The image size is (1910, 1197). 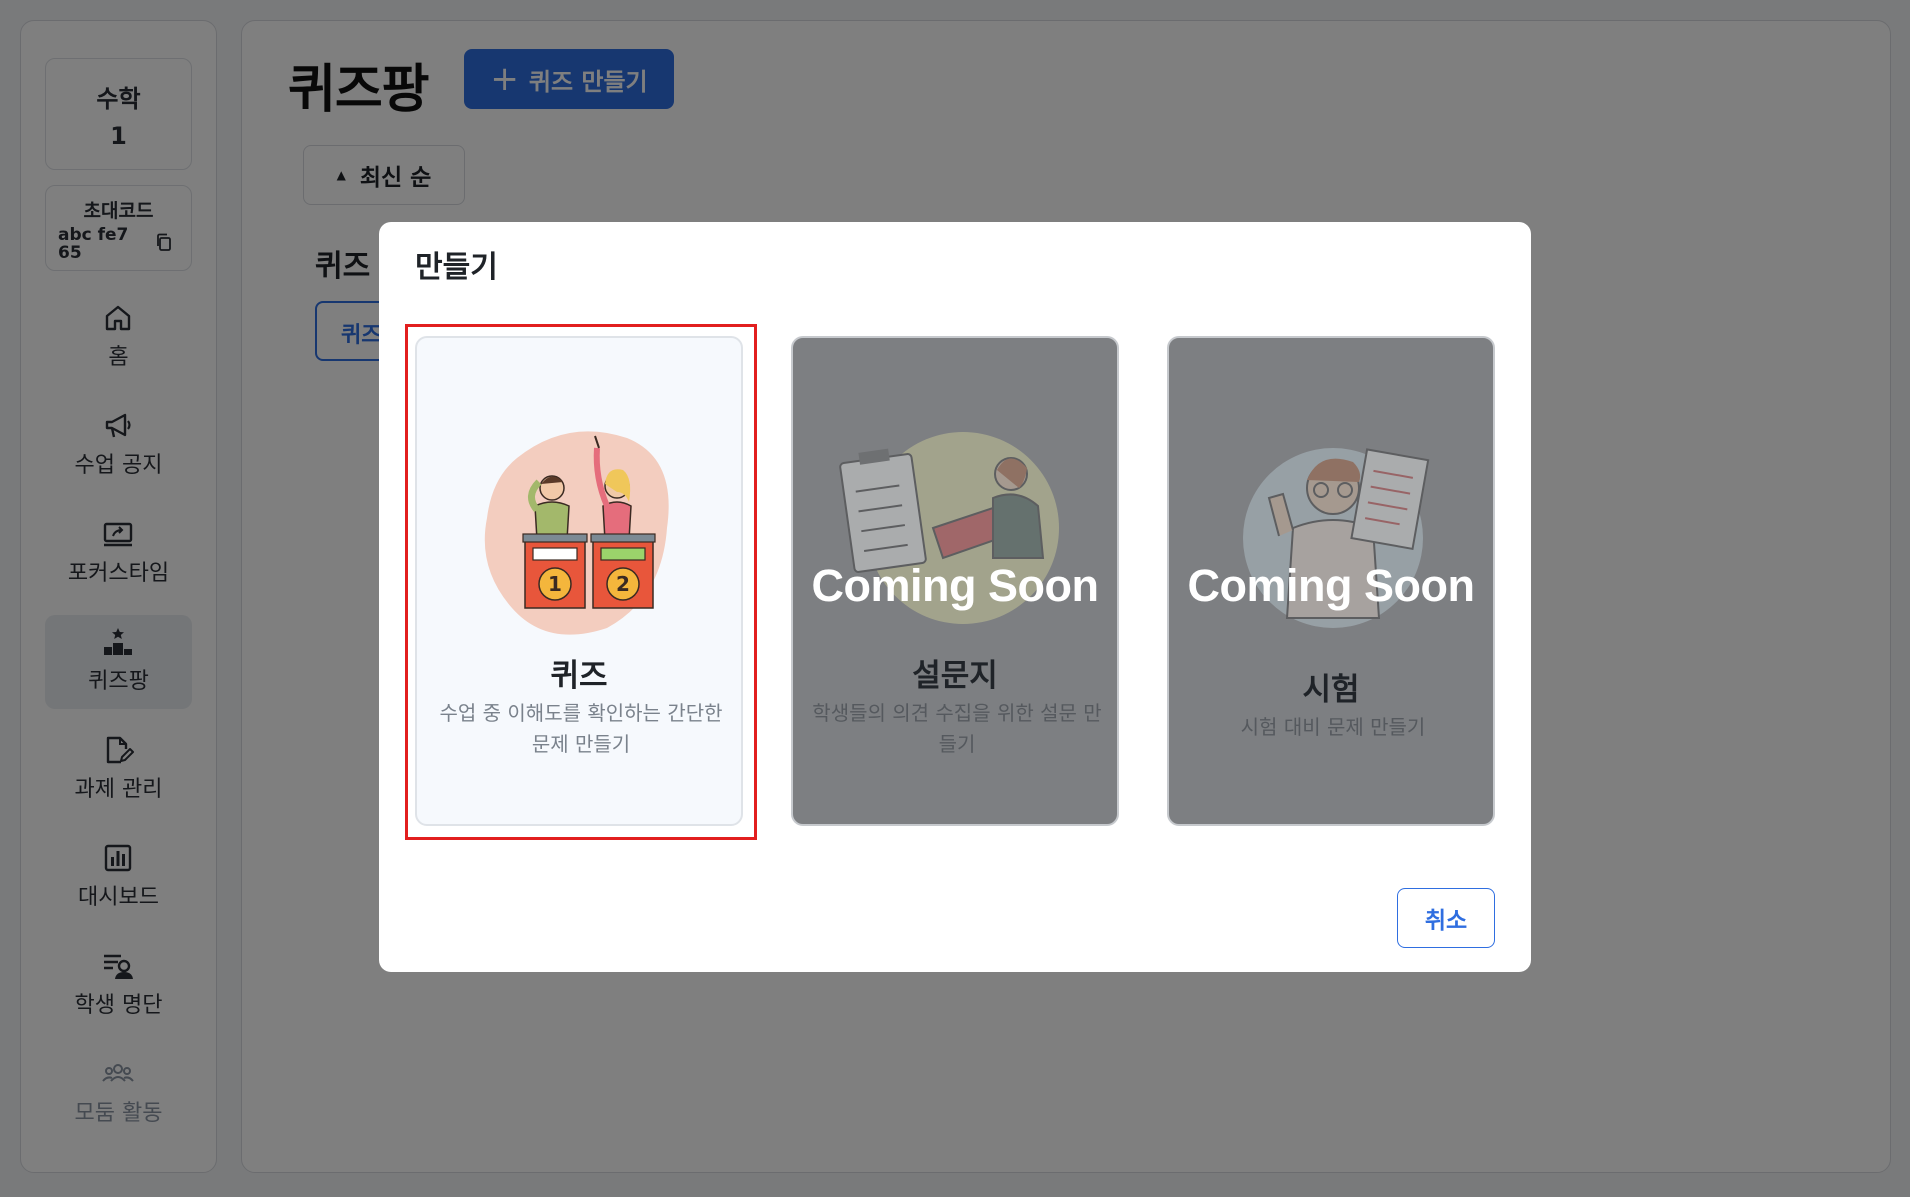 I want to click on exam-card-title: 시험, so click(x=1331, y=690).